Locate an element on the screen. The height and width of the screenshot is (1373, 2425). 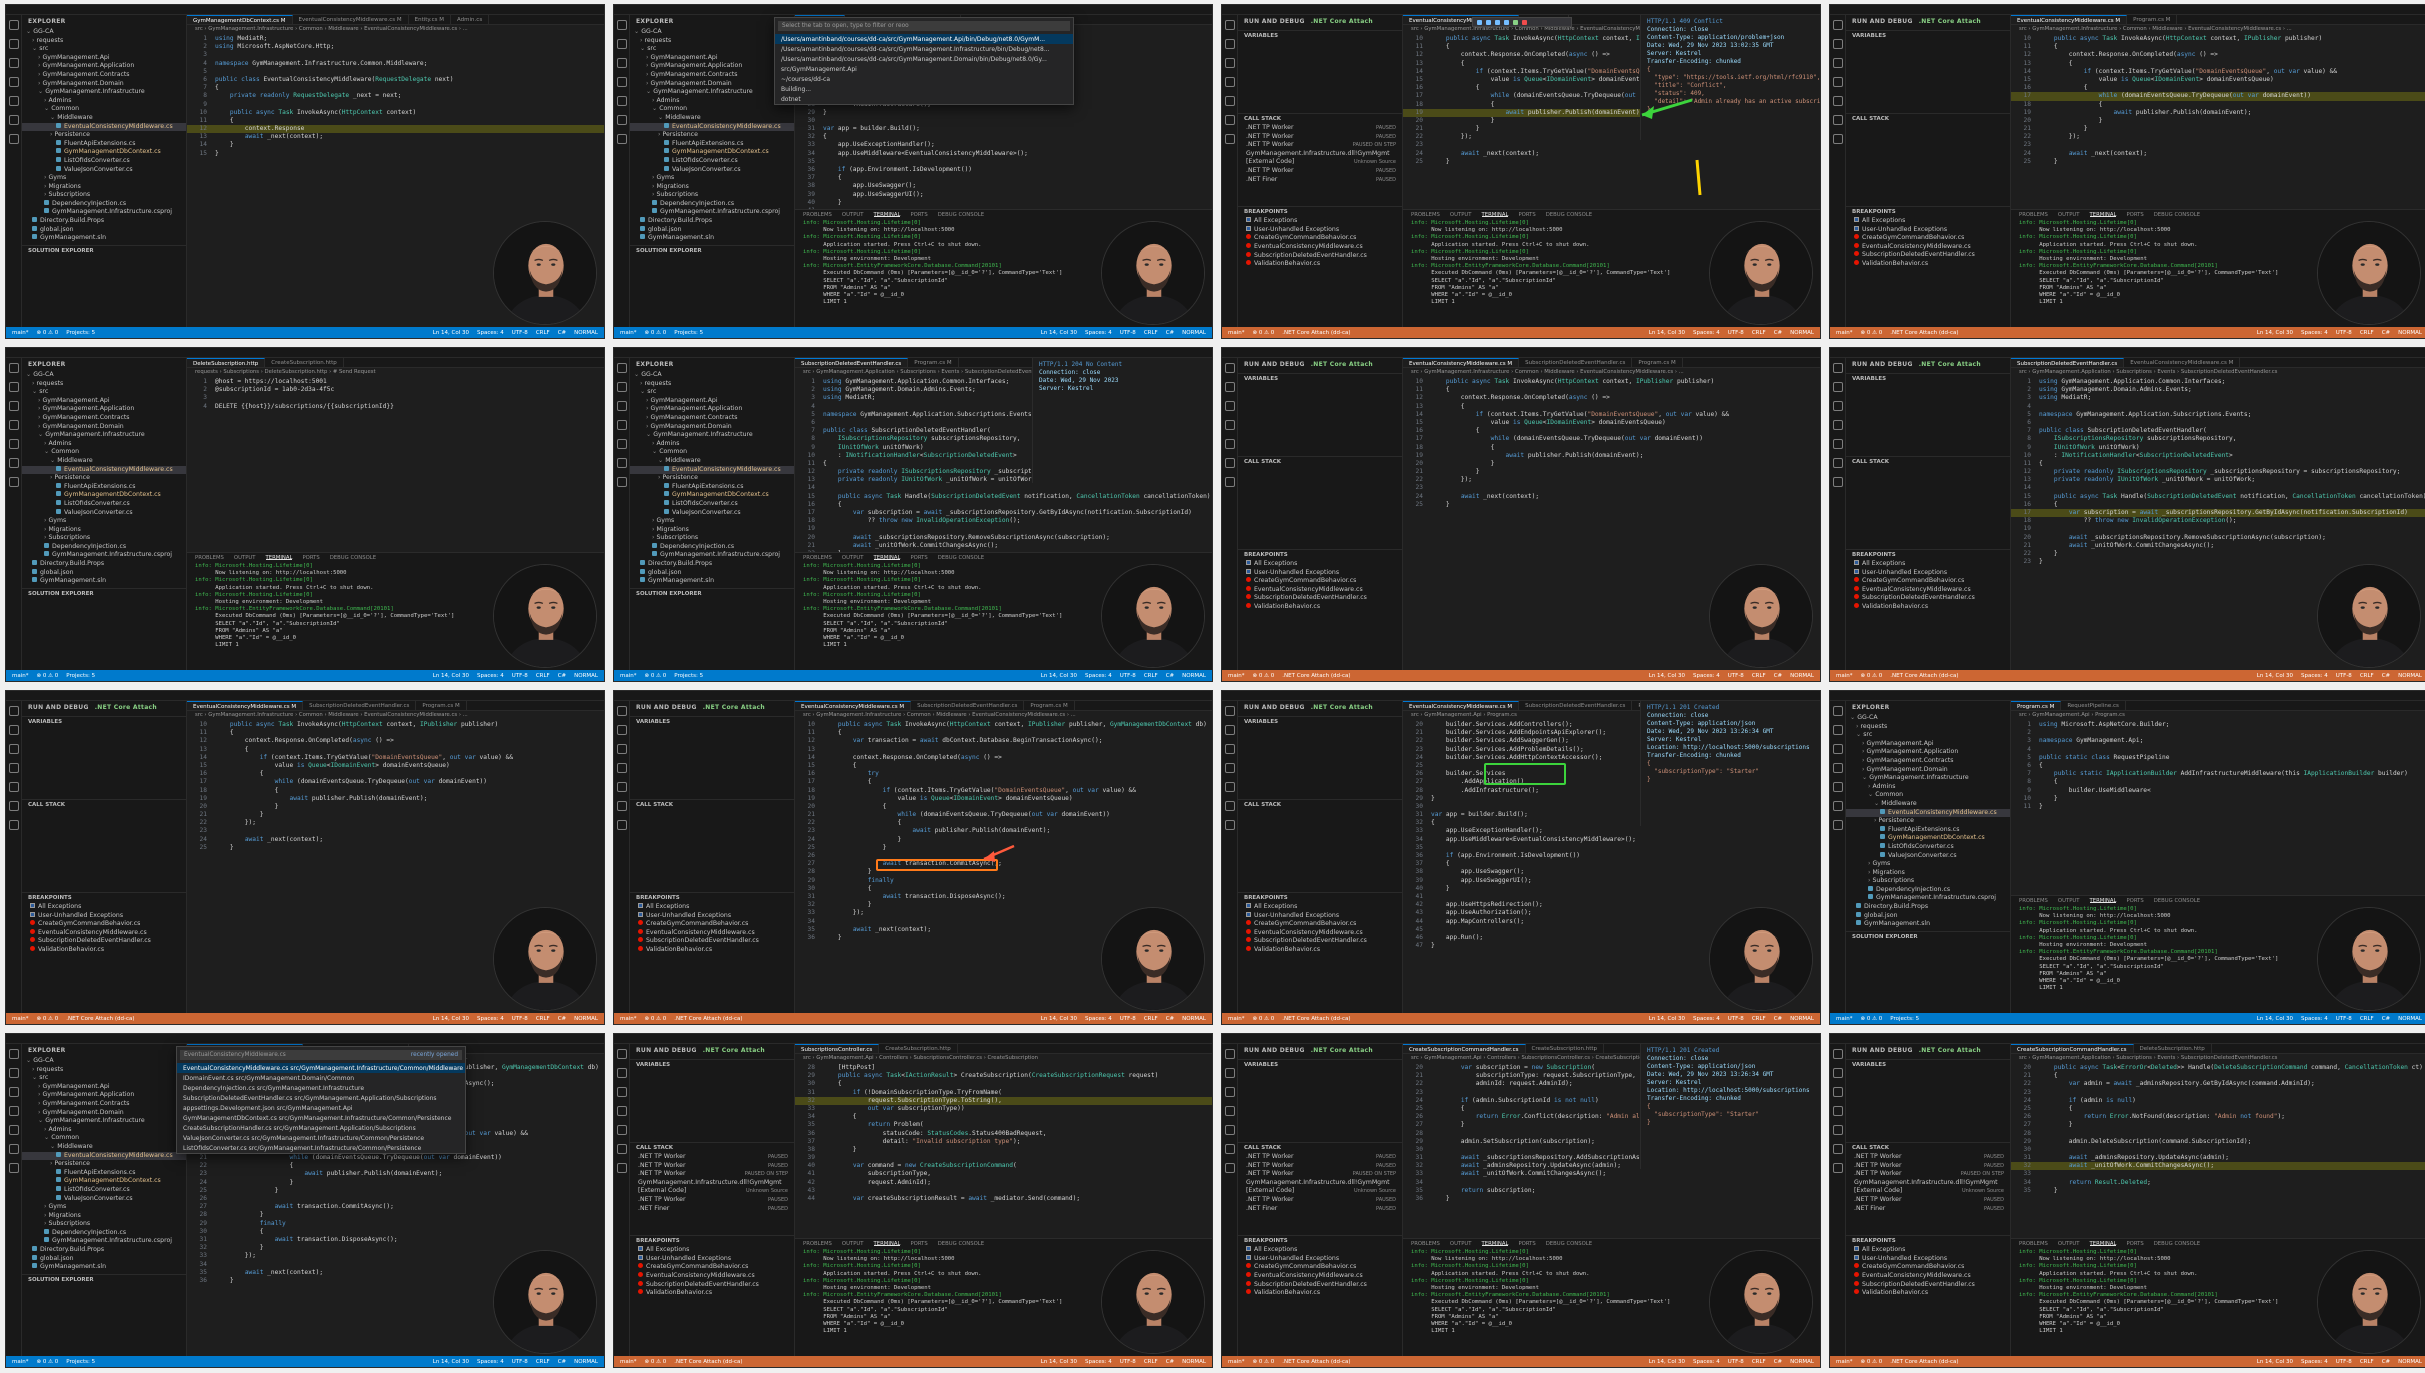
run-debug-icon is located at coordinates (621, 82).